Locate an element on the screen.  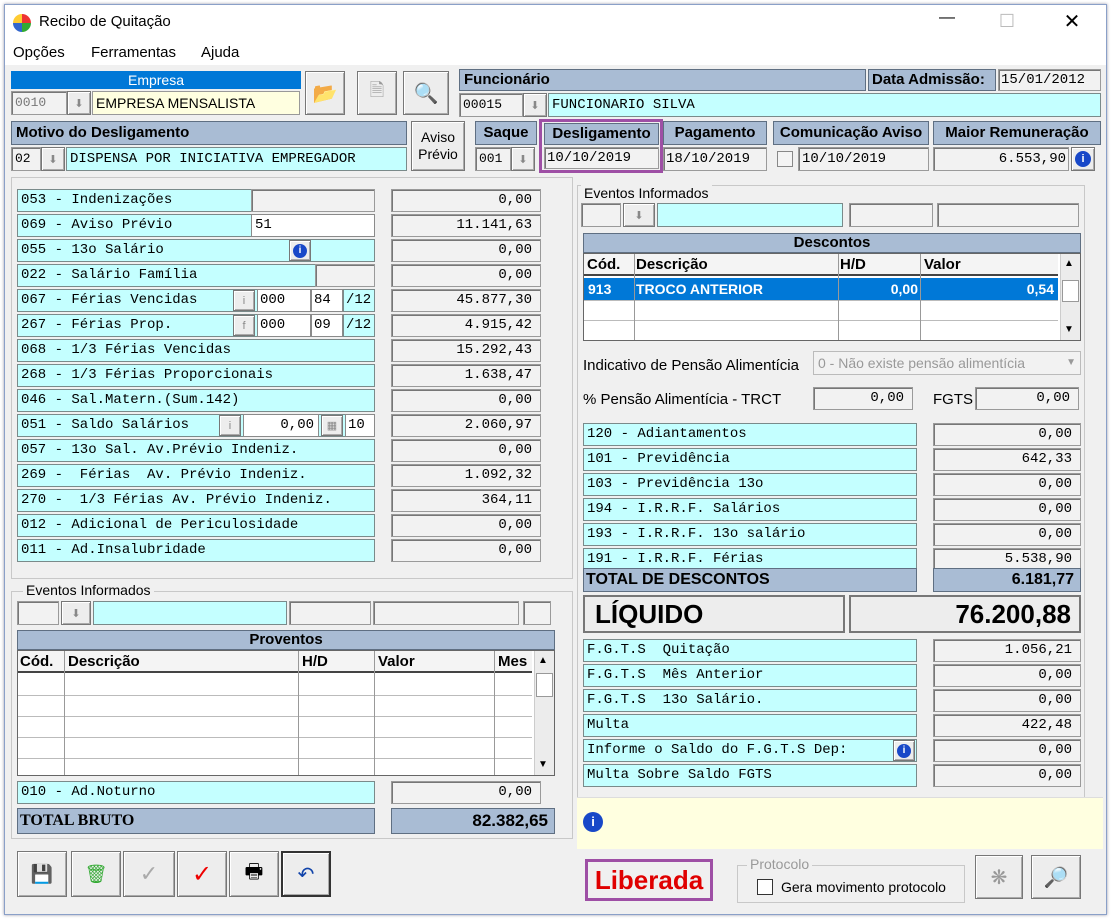
funcionario-lookup-button: ⬇ is located at coordinates (535, 105).